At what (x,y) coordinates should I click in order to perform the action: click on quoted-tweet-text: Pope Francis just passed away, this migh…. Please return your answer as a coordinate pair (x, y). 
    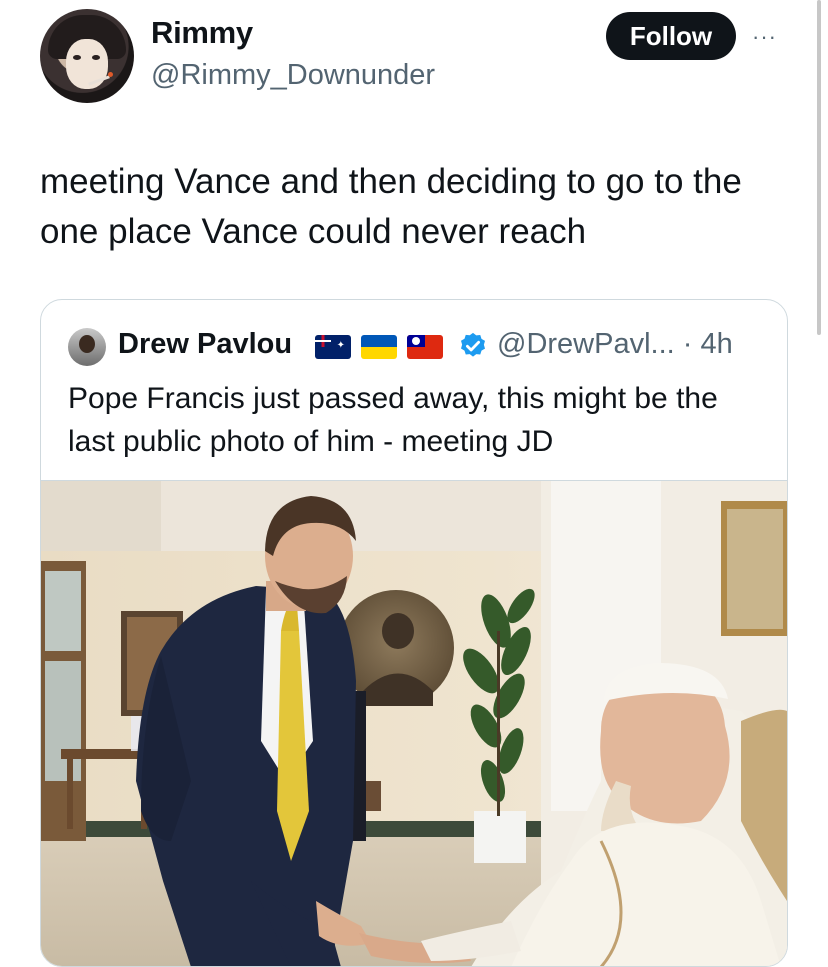
    Looking at the image, I should click on (393, 420).